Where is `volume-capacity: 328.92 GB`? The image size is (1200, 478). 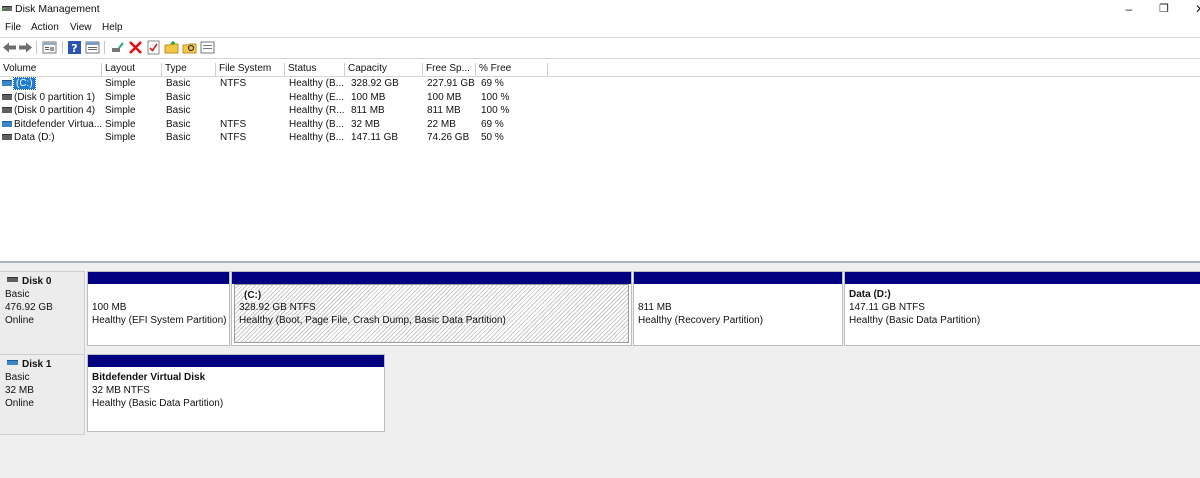
volume-capacity: 328.92 GB is located at coordinates (375, 83).